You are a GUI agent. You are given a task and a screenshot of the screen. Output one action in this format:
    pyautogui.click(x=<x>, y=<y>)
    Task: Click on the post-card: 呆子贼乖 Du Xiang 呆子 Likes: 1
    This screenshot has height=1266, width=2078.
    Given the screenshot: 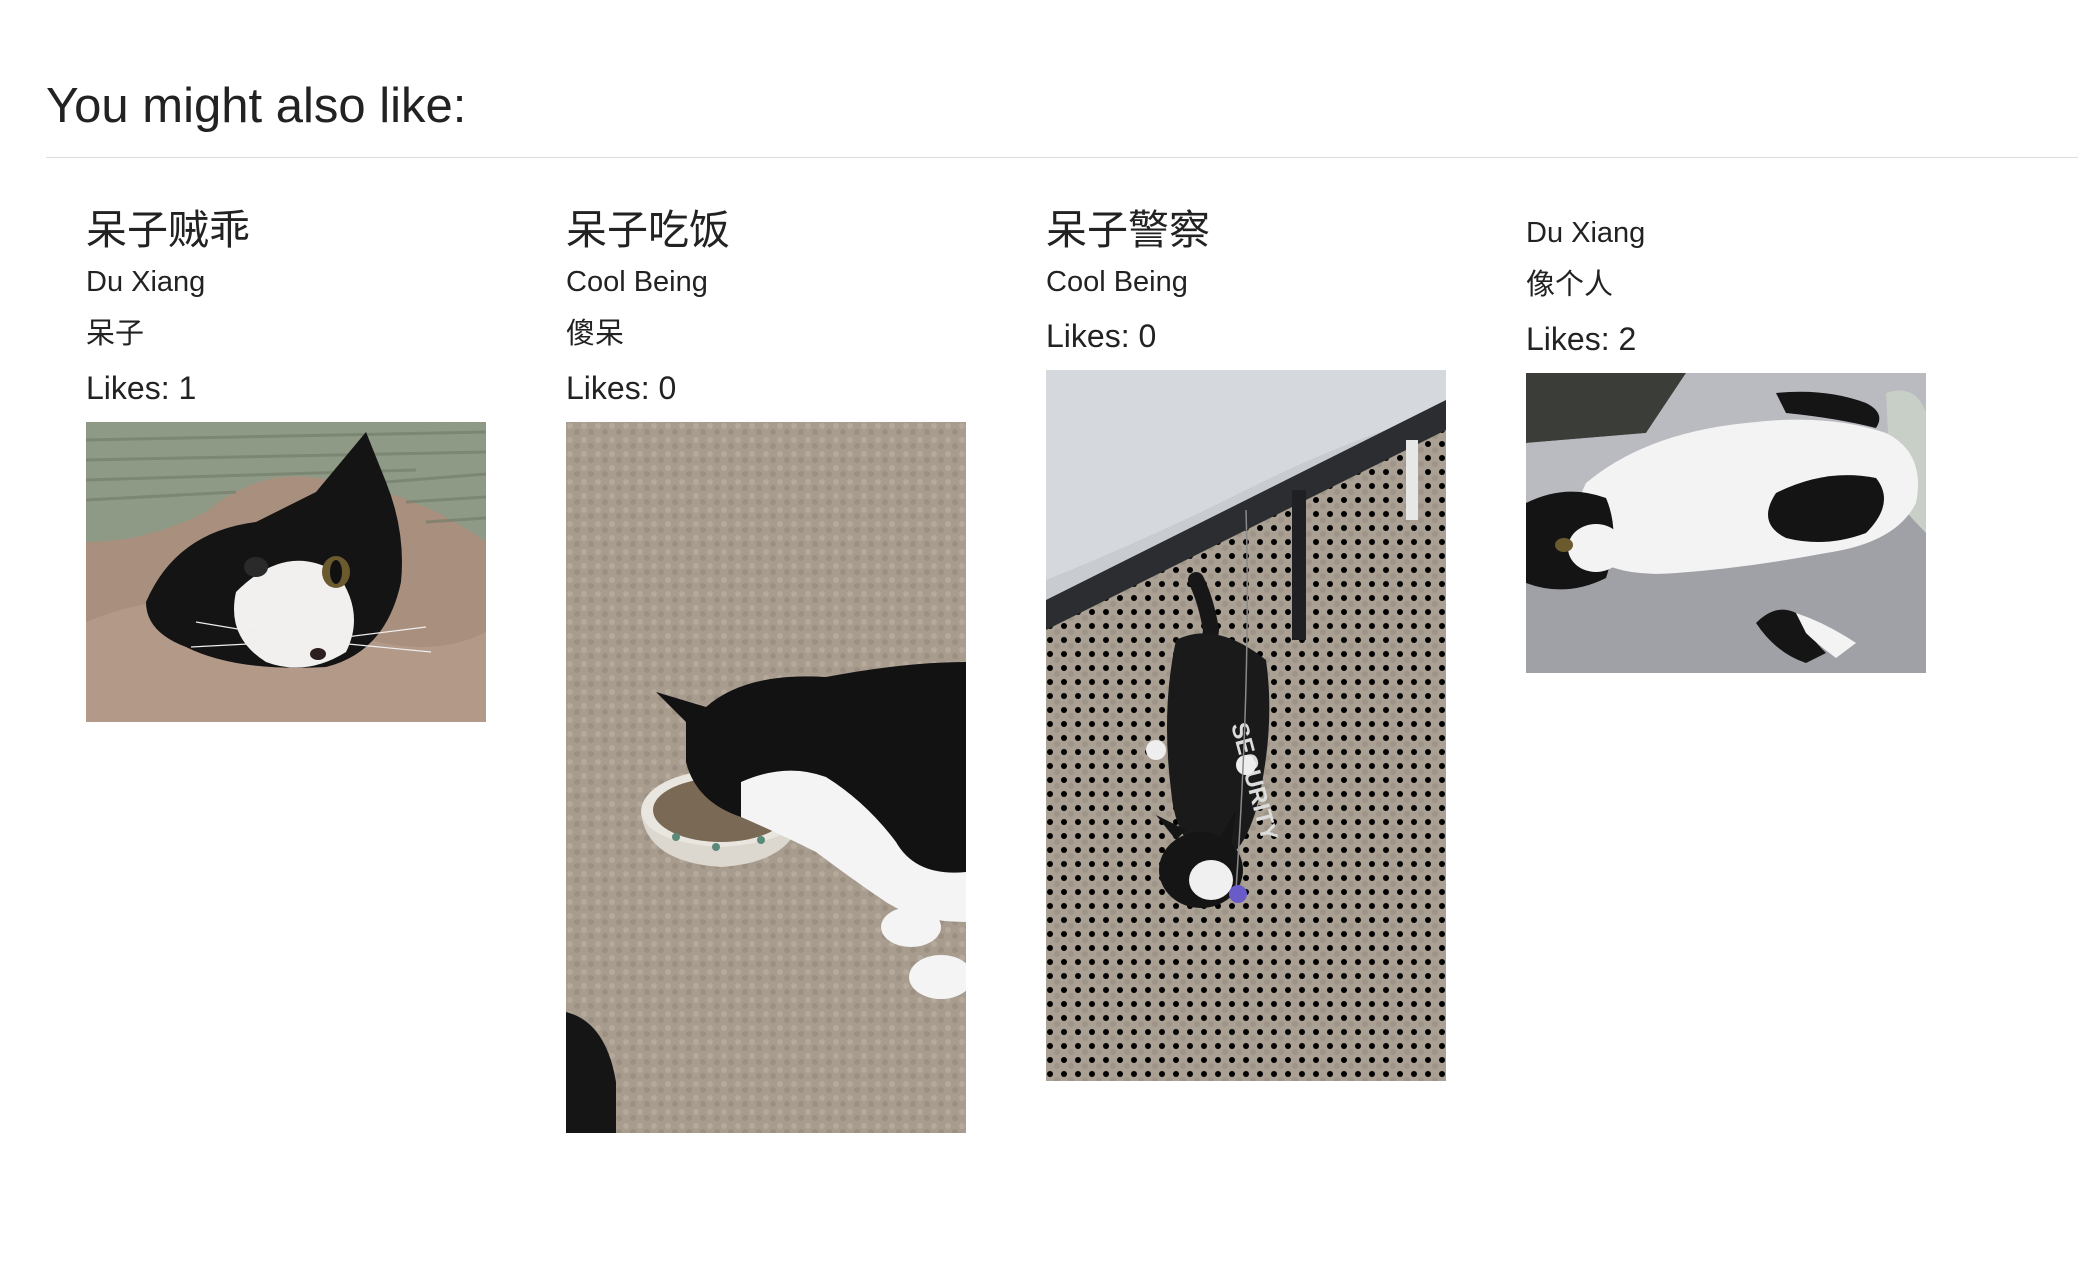 What is the action you would take?
    pyautogui.click(x=286, y=464)
    